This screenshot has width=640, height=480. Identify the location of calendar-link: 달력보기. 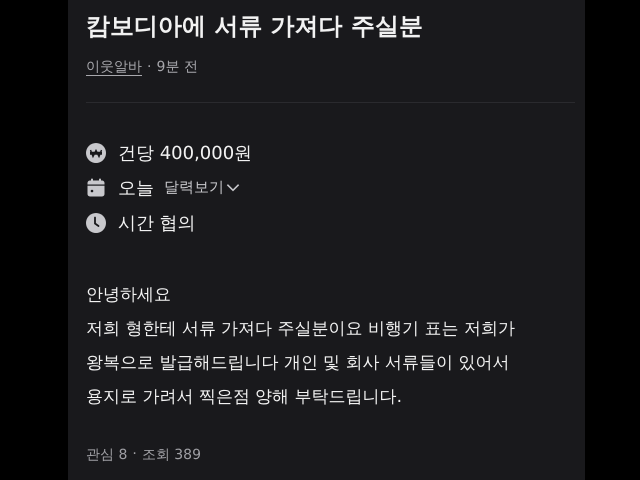
(202, 187).